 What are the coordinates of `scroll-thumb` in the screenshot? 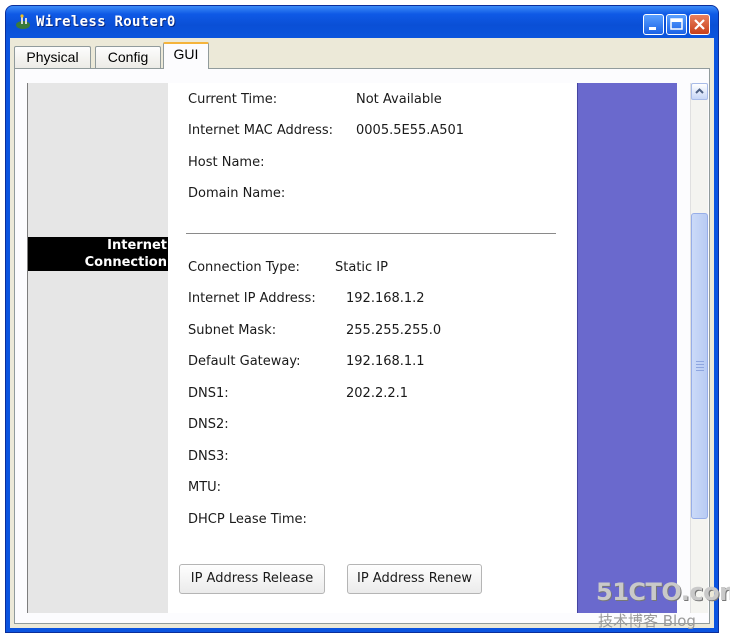 It's located at (699, 366).